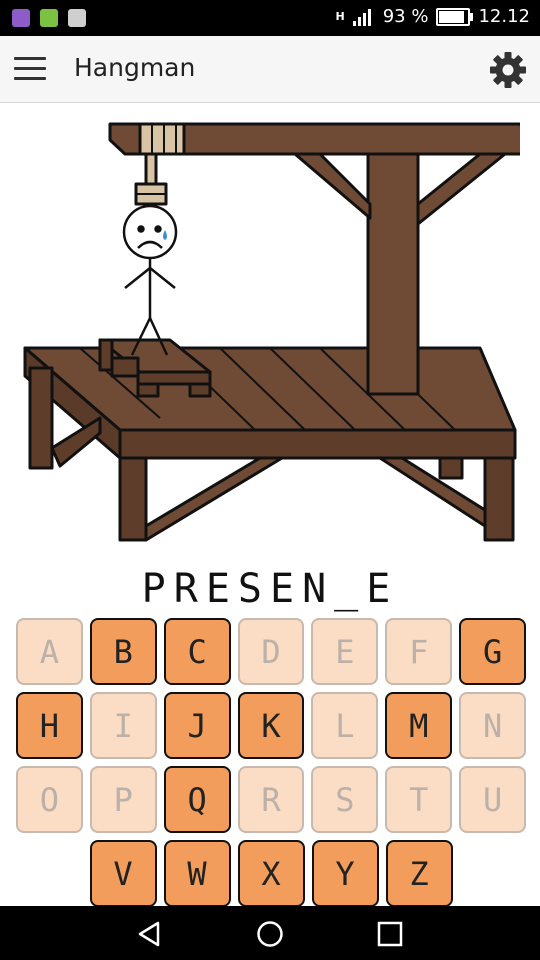 This screenshot has height=960, width=540. I want to click on letter-key-k: K, so click(271, 725).